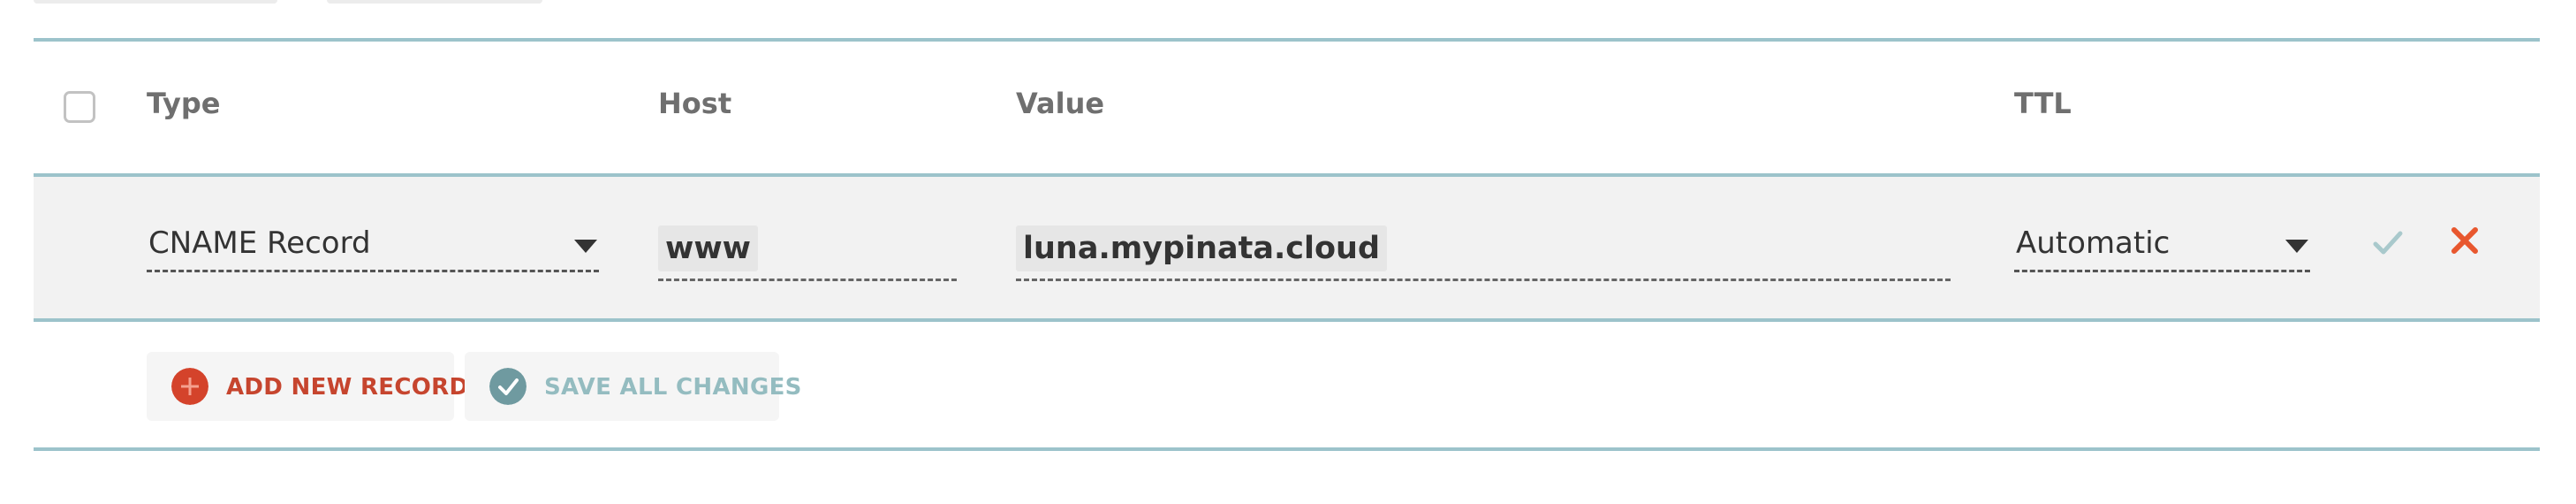 The height and width of the screenshot is (504, 2576). What do you see at coordinates (808, 253) in the screenshot?
I see `host-input: www` at bounding box center [808, 253].